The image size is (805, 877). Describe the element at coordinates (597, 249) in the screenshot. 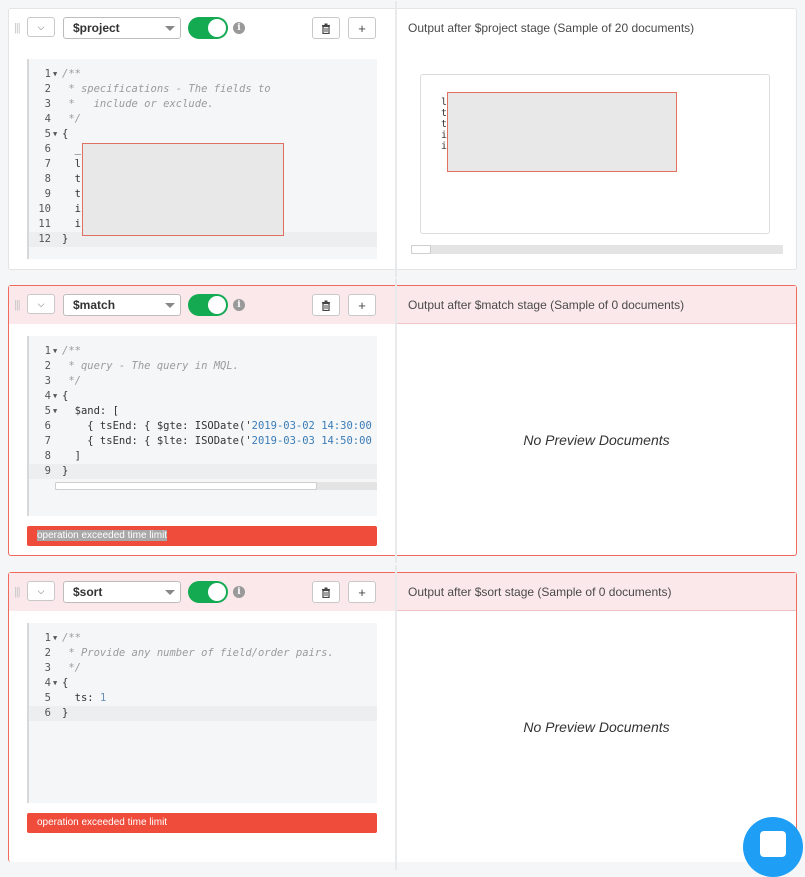

I see `preview-scrollbar` at that location.